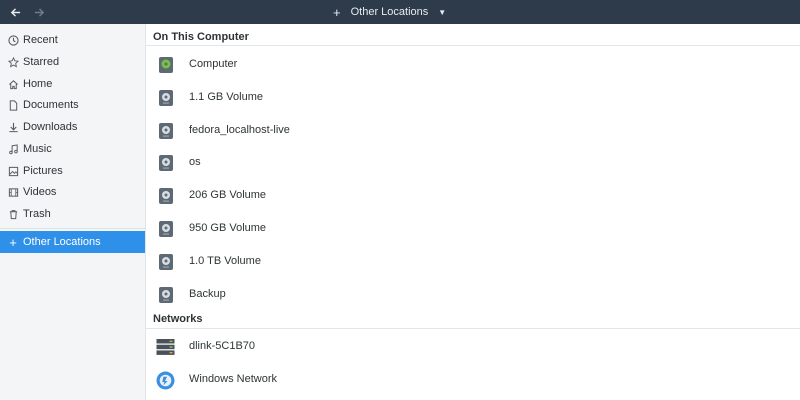 This screenshot has height=400, width=800. What do you see at coordinates (222, 346) in the screenshot?
I see `location-label: dlink-5C1B70` at bounding box center [222, 346].